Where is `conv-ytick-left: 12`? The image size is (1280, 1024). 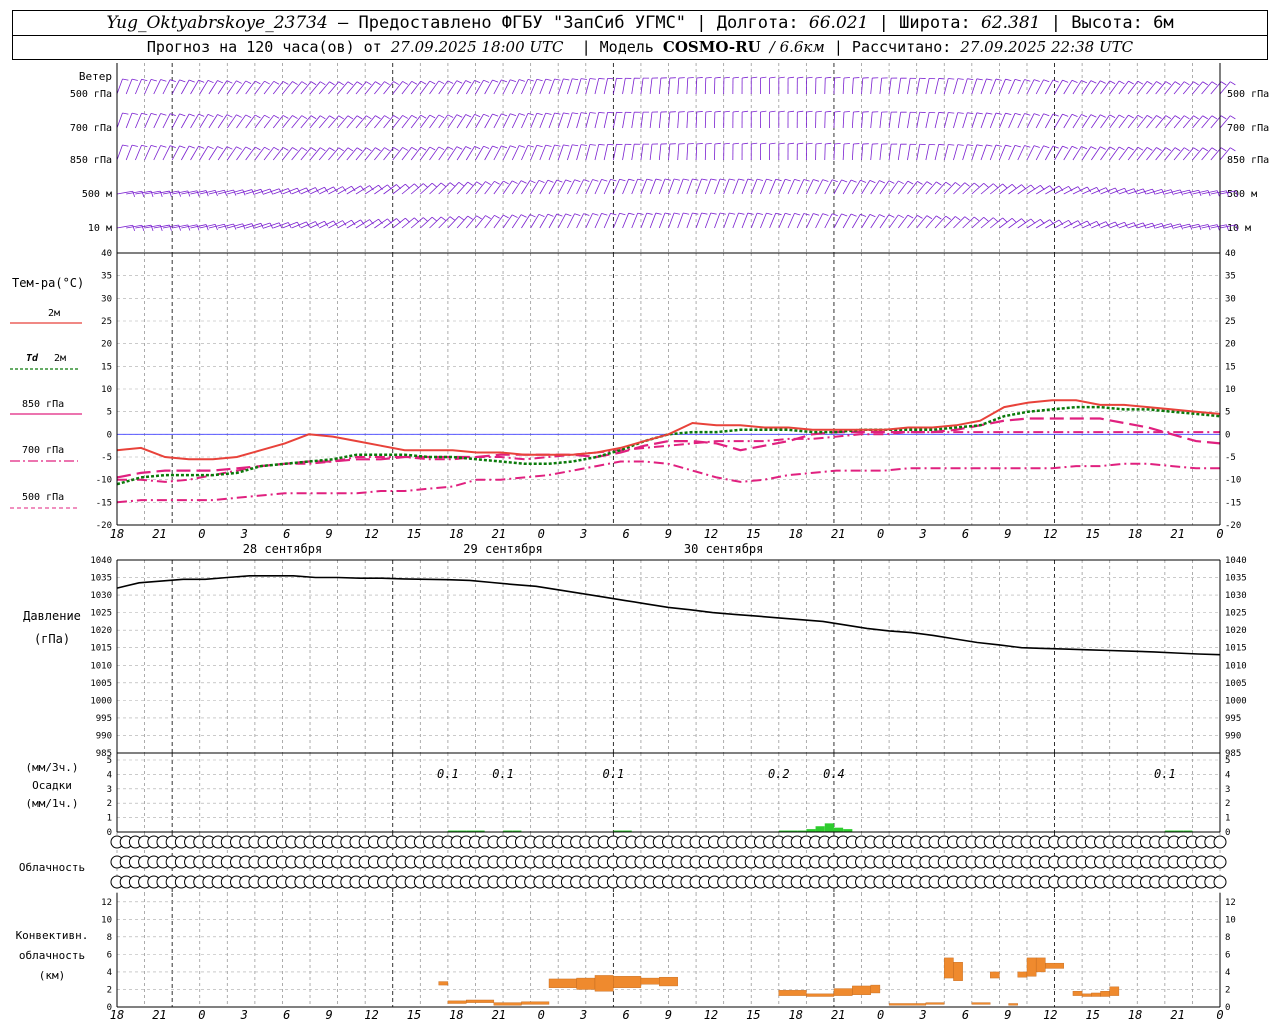
conv-ytick-left: 12 is located at coordinates (106, 903).